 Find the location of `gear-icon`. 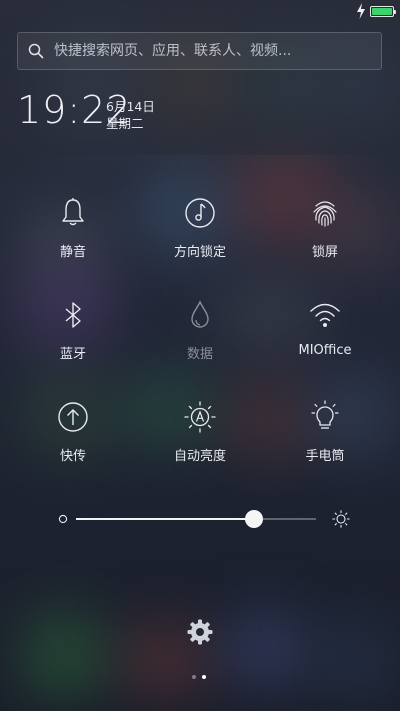

gear-icon is located at coordinates (200, 632).